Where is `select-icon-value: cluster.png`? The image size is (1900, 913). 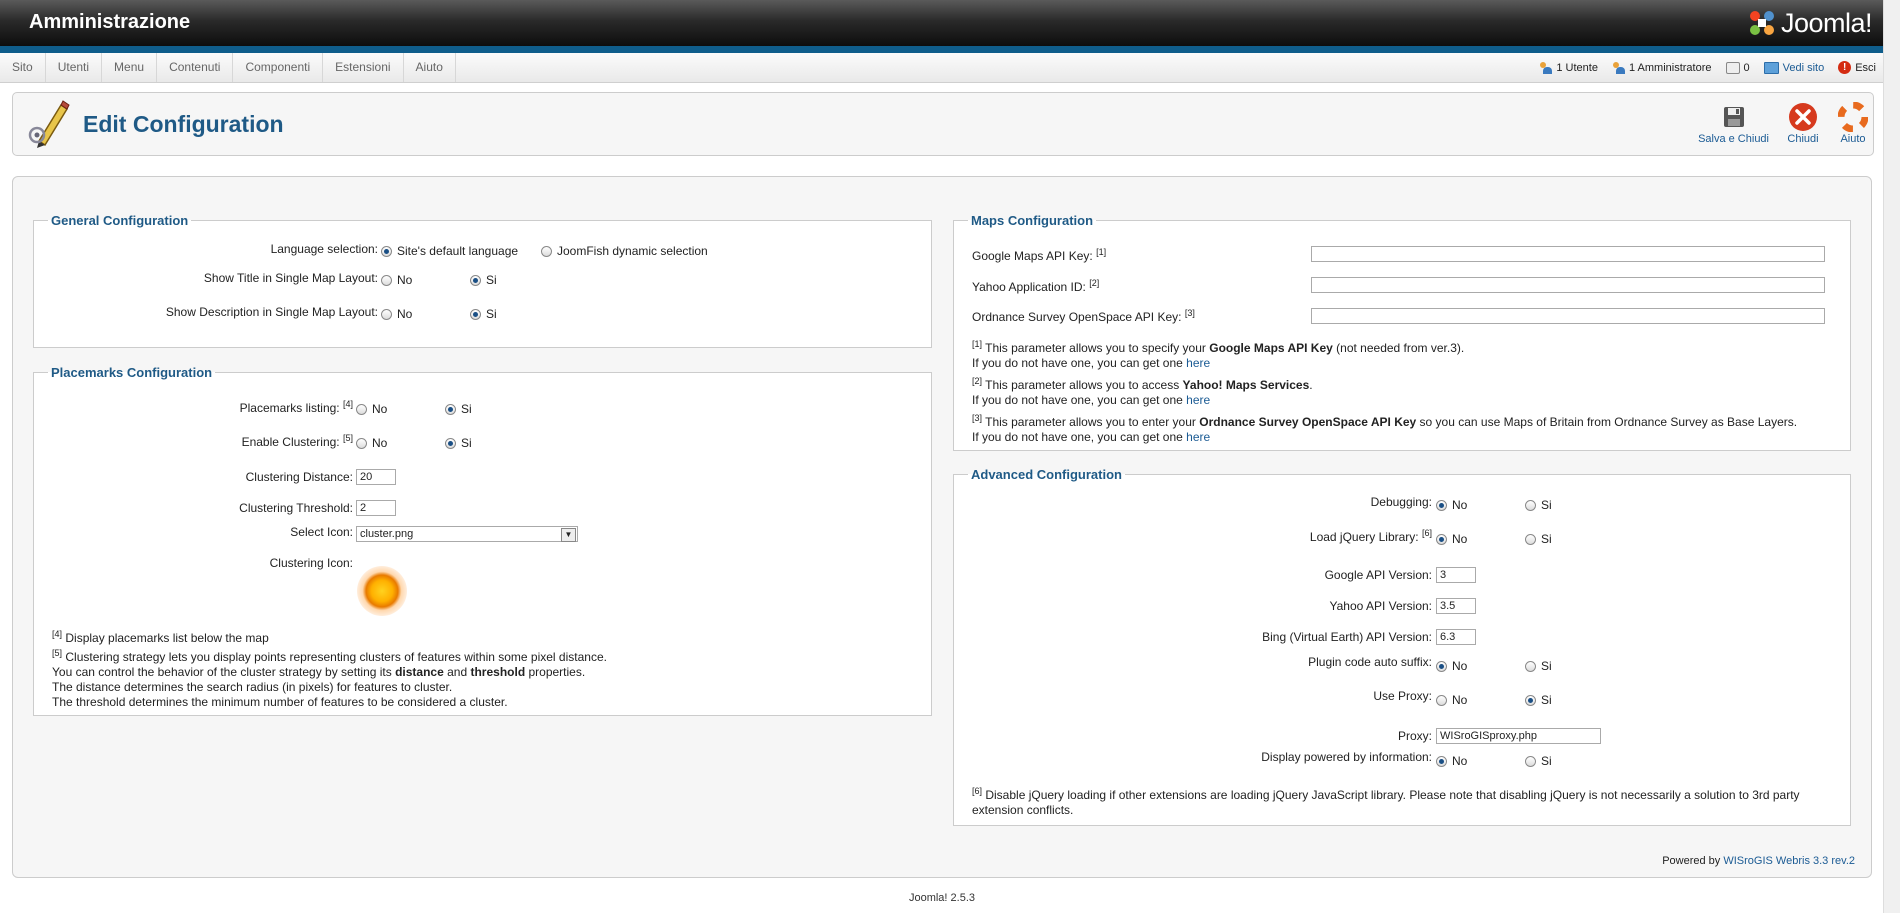
select-icon-value: cluster.png is located at coordinates (387, 534).